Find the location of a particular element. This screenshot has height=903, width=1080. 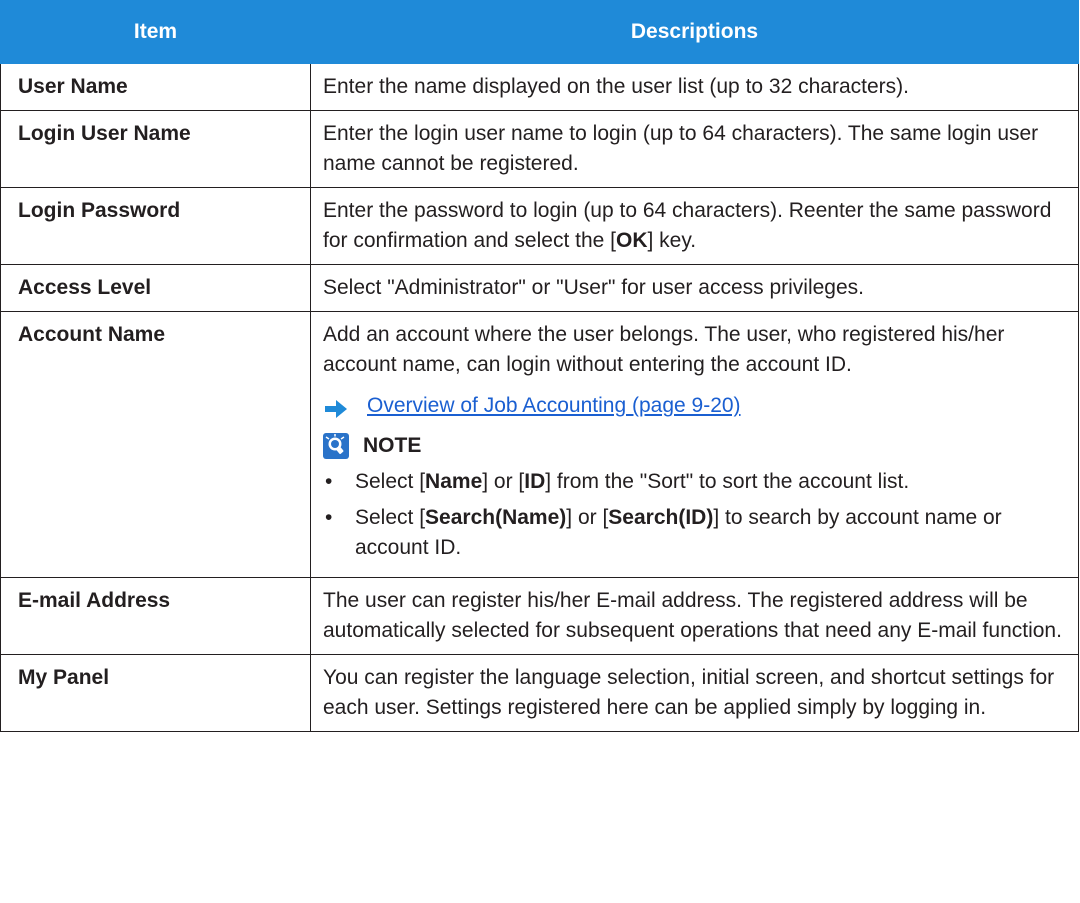

ok-key-label: OK is located at coordinates (632, 240).